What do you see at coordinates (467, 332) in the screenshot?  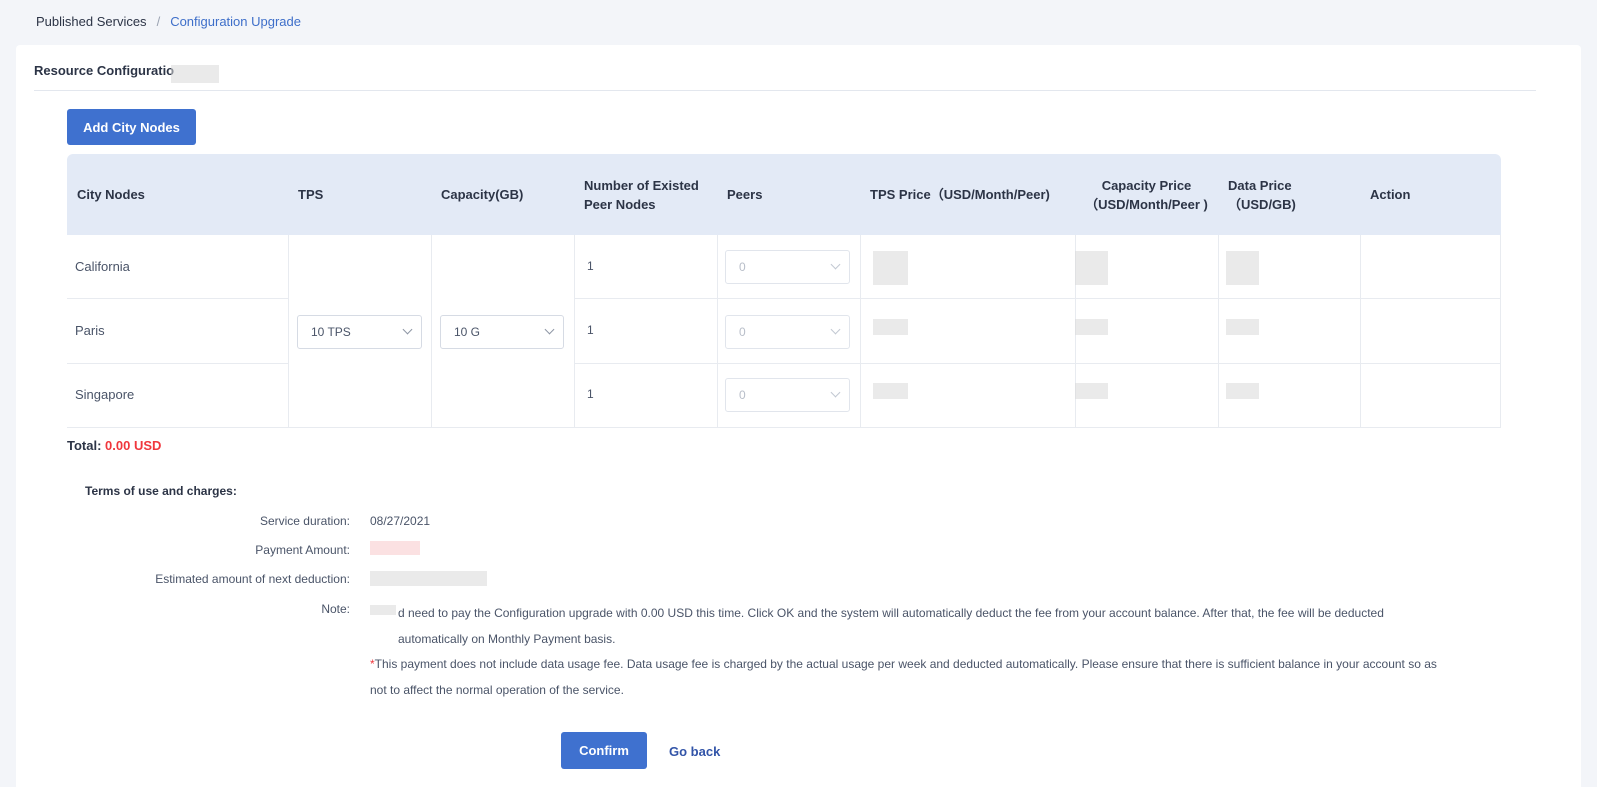 I see `capacity-select-value: 10 G` at bounding box center [467, 332].